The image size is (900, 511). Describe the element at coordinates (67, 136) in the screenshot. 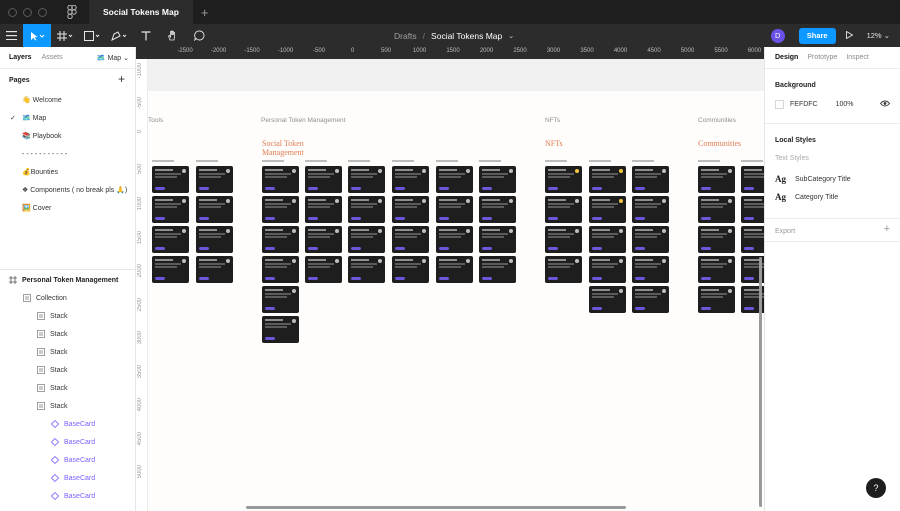

I see `page-item: 📚 Playbook` at that location.